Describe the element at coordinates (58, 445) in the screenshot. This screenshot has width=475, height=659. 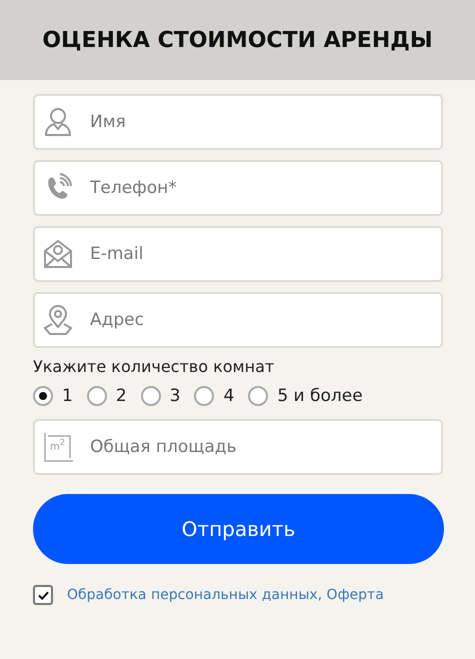
I see `unit-label: m$^{2}$` at that location.